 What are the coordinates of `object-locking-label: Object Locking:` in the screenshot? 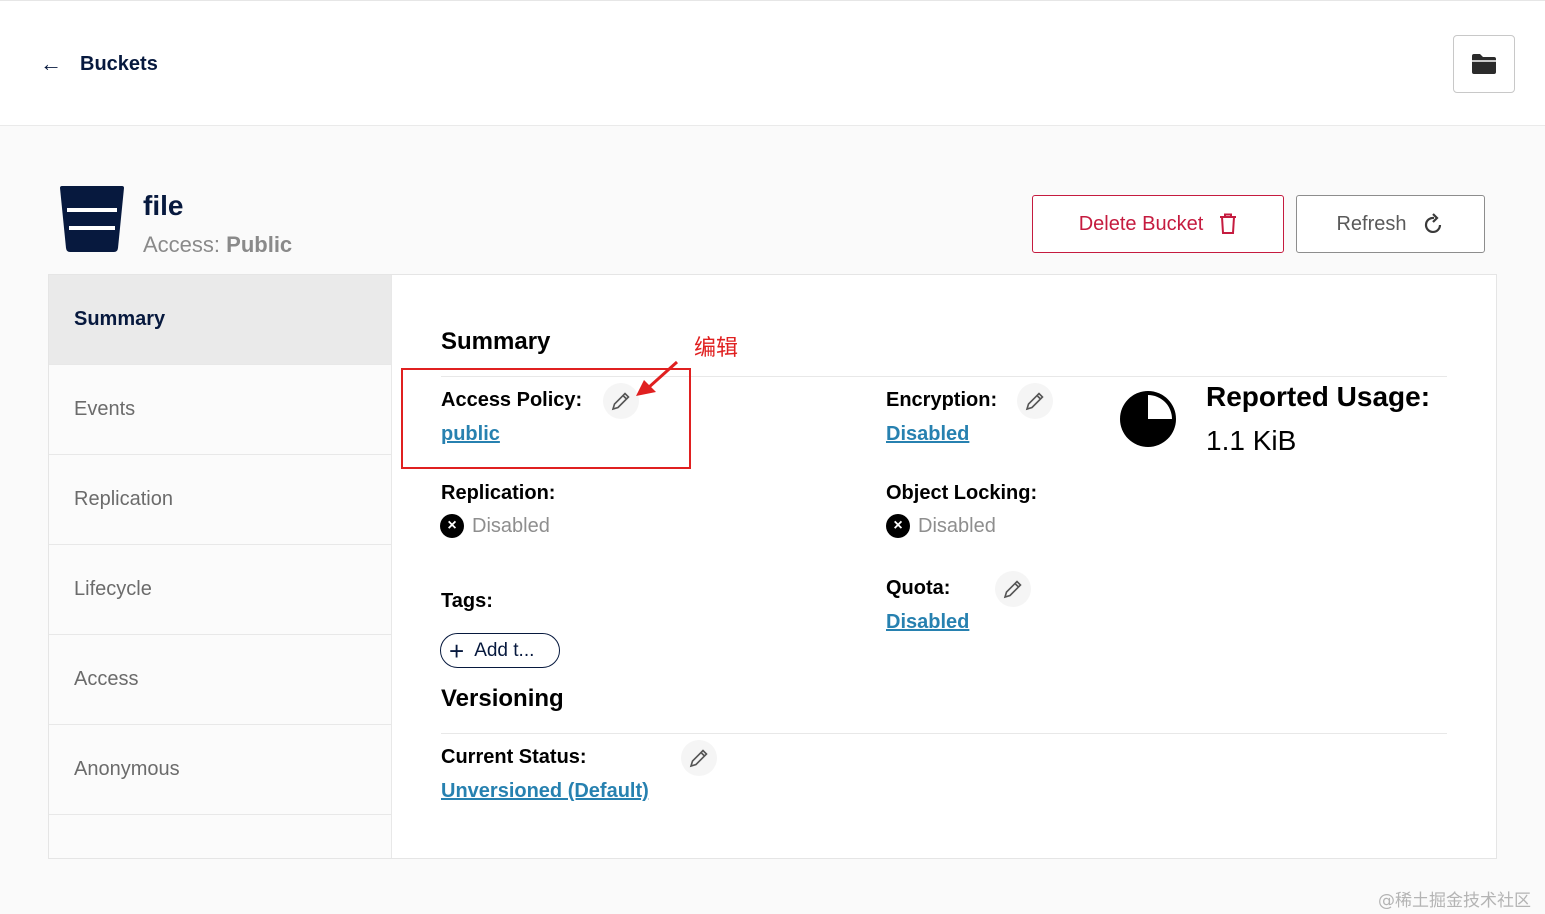 It's located at (962, 493).